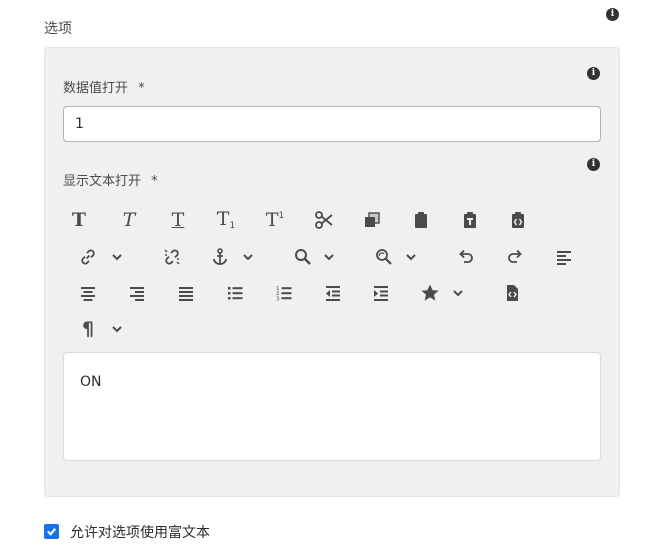 The image size is (651, 552). I want to click on paste-button, so click(421, 220).